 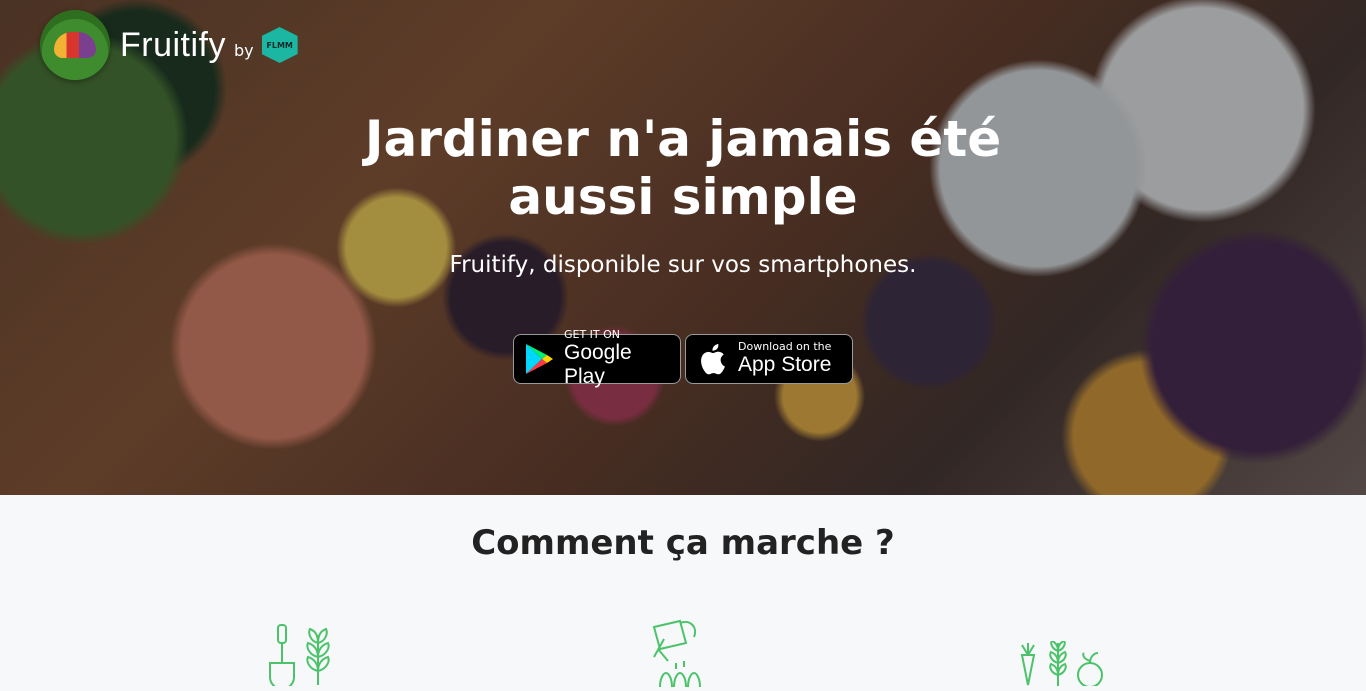 What do you see at coordinates (597, 364) in the screenshot?
I see `google-play-label: Google Play` at bounding box center [597, 364].